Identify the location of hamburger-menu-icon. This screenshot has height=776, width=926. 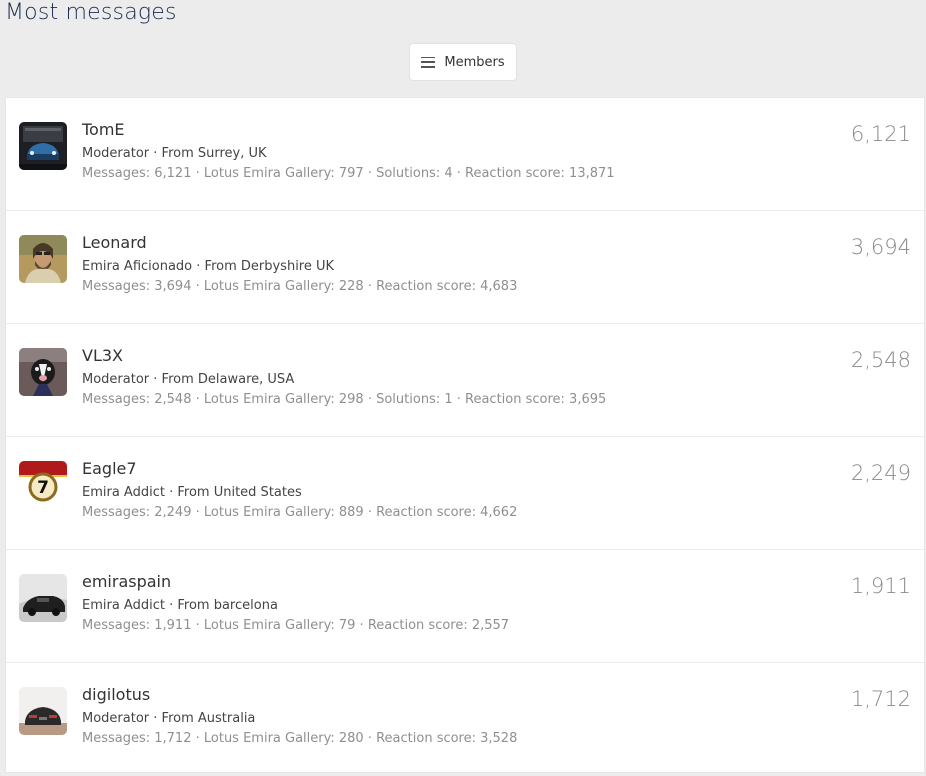
(428, 62).